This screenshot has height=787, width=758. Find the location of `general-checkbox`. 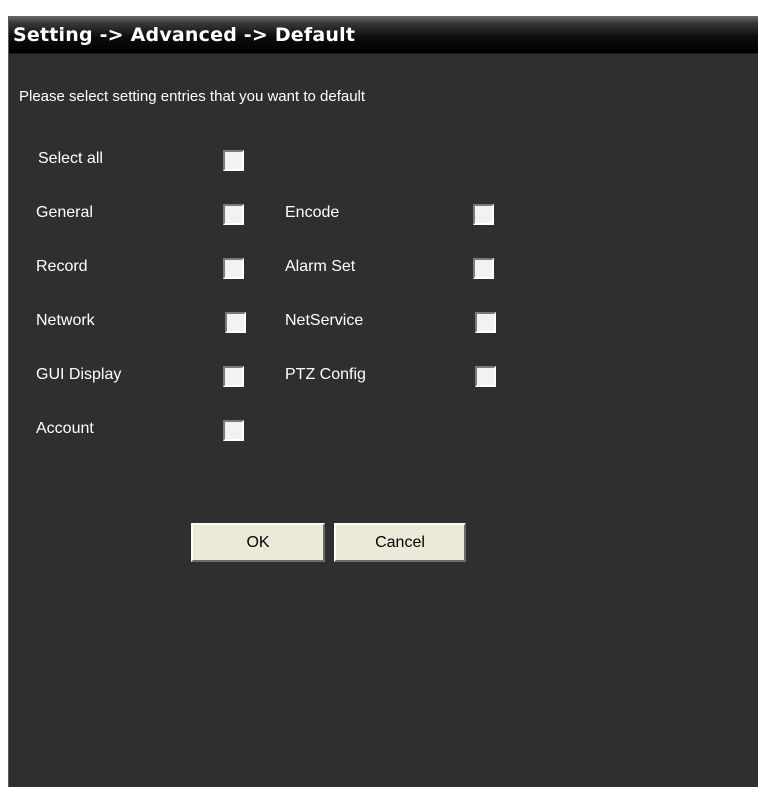

general-checkbox is located at coordinates (233, 214).